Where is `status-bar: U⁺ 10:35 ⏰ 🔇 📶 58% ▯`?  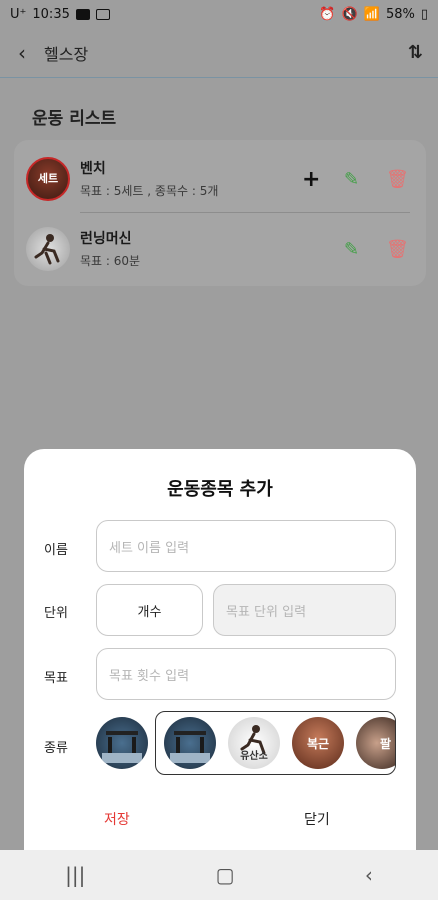 status-bar: U⁺ 10:35 ⏰ 🔇 📶 58% ▯ is located at coordinates (219, 14).